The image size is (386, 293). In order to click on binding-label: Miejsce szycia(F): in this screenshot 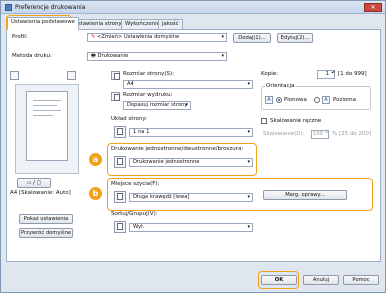, I will do `click(135, 184)`.